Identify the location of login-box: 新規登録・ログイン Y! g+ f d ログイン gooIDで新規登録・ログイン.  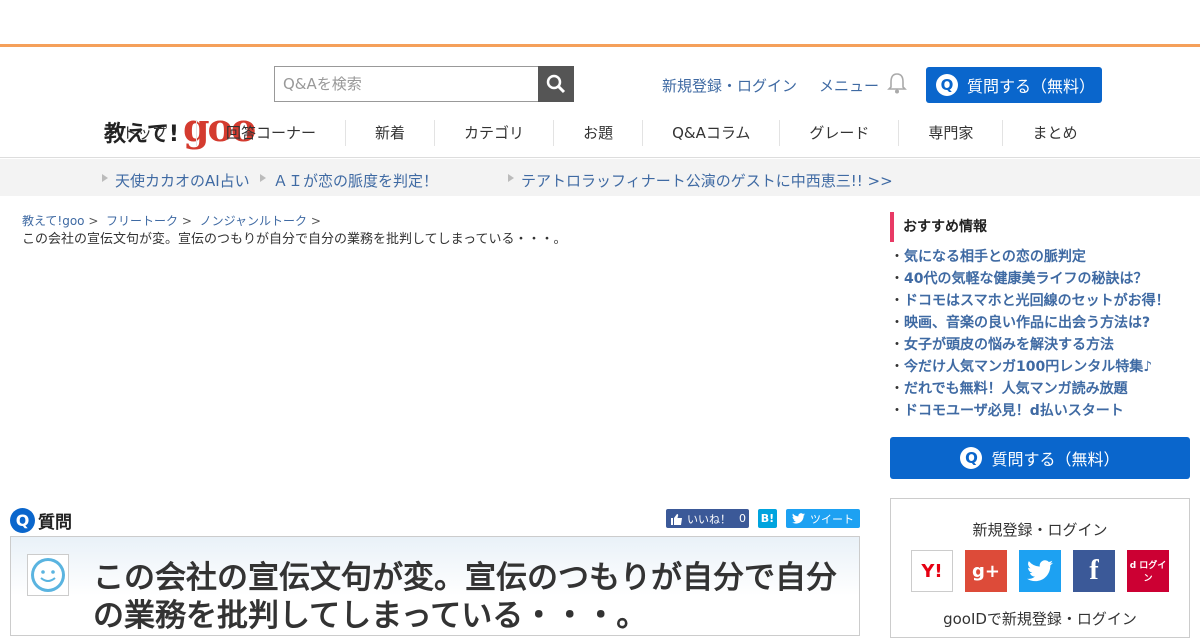
(1040, 568).